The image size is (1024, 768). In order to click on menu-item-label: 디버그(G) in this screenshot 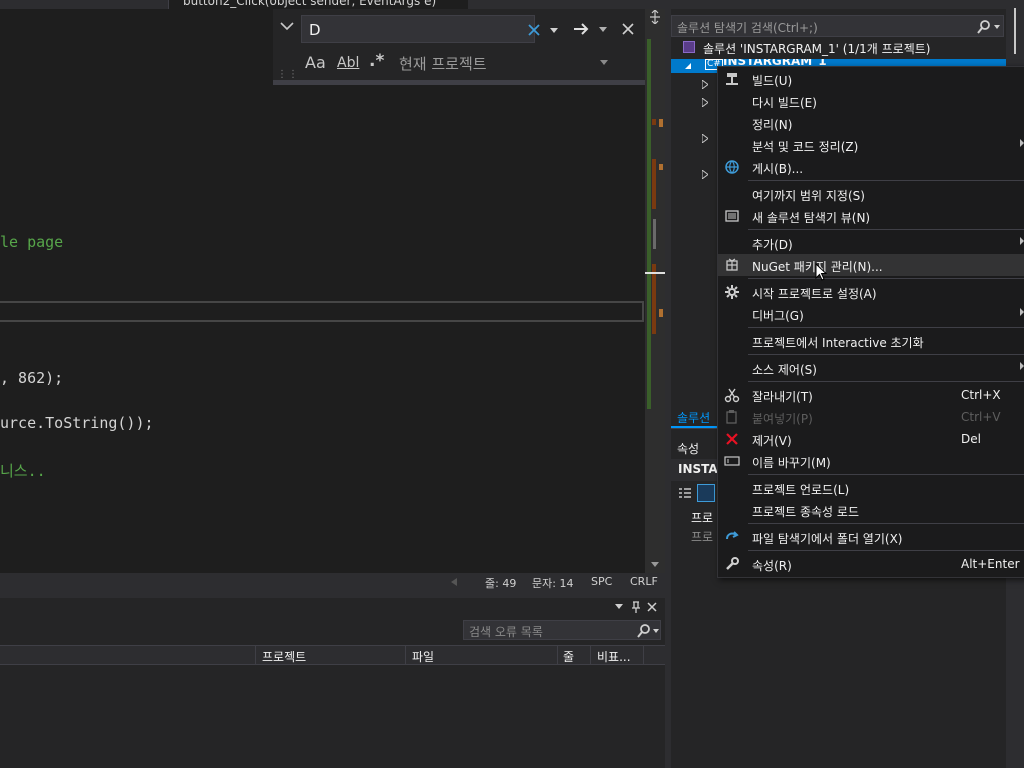, I will do `click(778, 316)`.